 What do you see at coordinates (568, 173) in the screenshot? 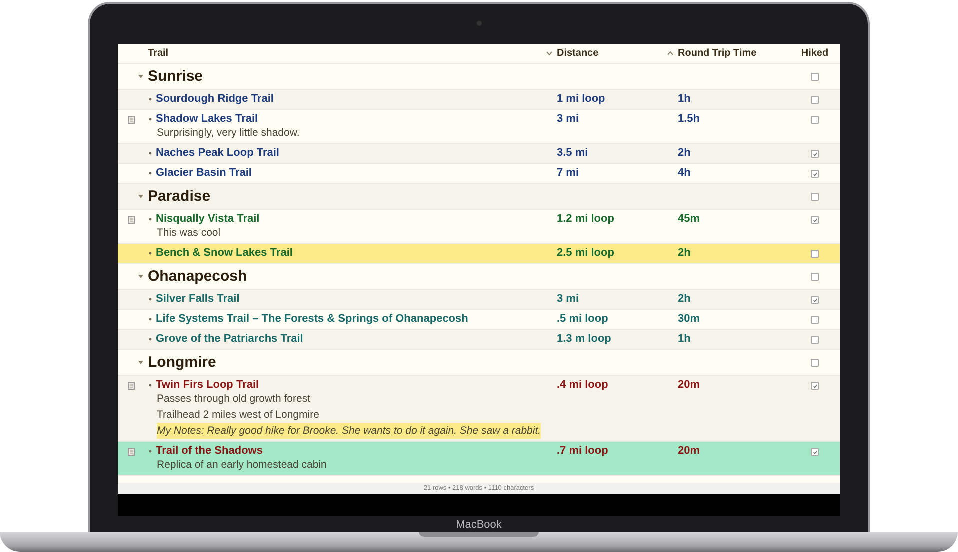
I see `distance-value: 7 mi` at bounding box center [568, 173].